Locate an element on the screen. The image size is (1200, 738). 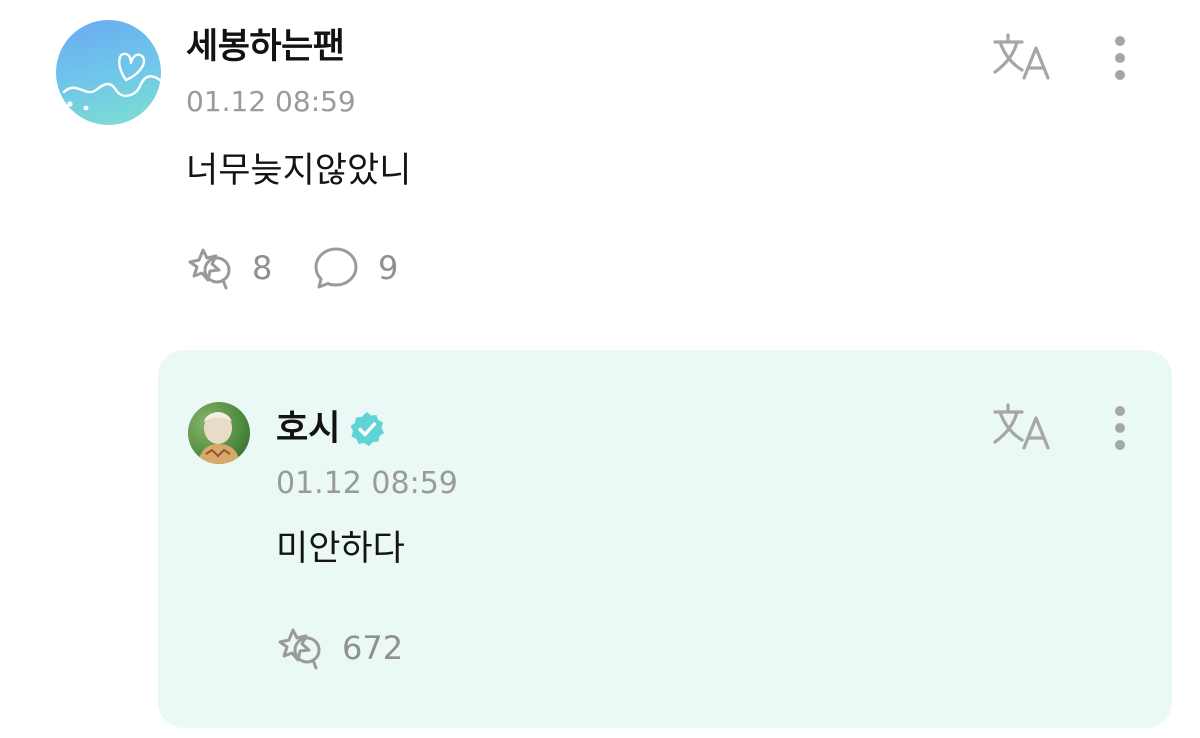
like-button: 8 is located at coordinates (229, 268).